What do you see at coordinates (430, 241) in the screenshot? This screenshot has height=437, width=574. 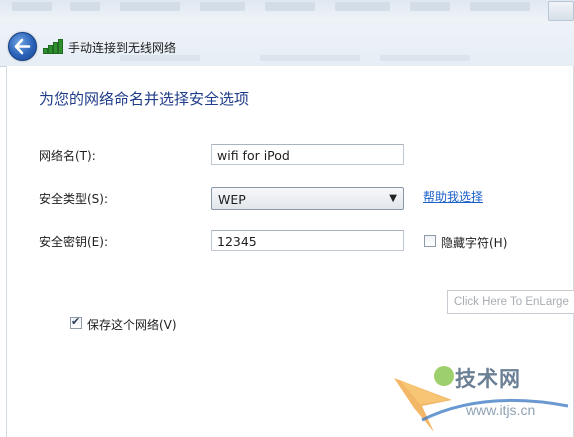 I see `hide-characters-checkbox` at bounding box center [430, 241].